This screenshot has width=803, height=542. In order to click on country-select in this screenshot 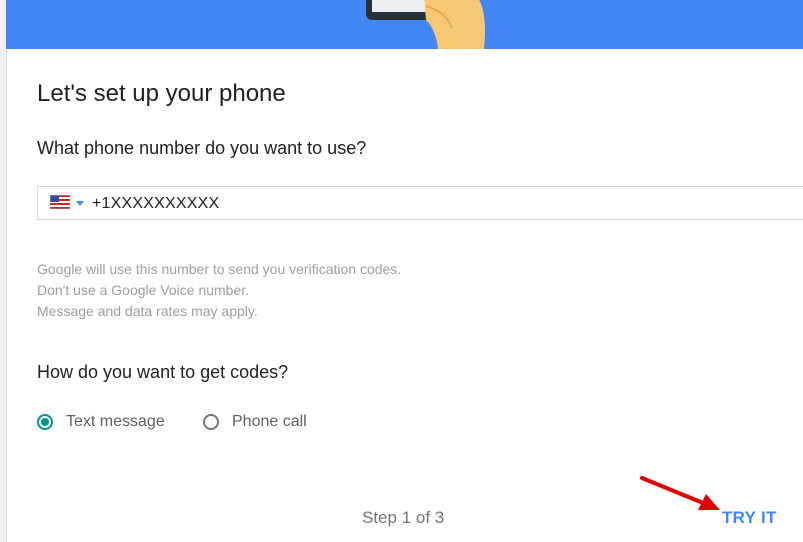, I will do `click(68, 204)`.